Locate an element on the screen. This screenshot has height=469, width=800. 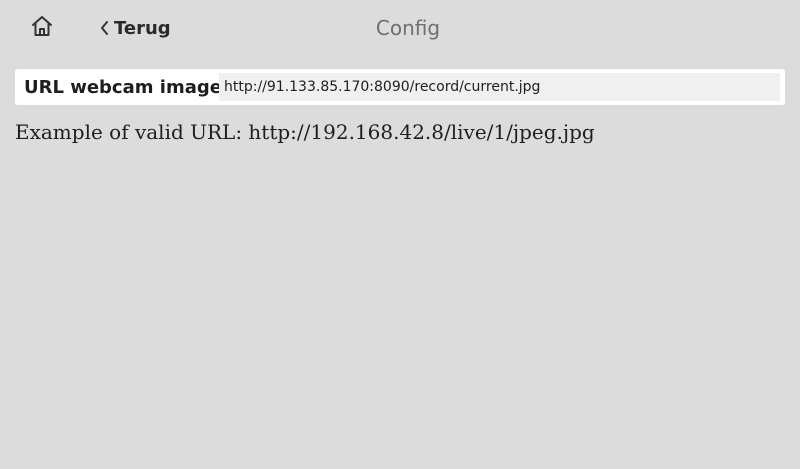
webcam-url-row: URL webcam image is located at coordinates (400, 87).